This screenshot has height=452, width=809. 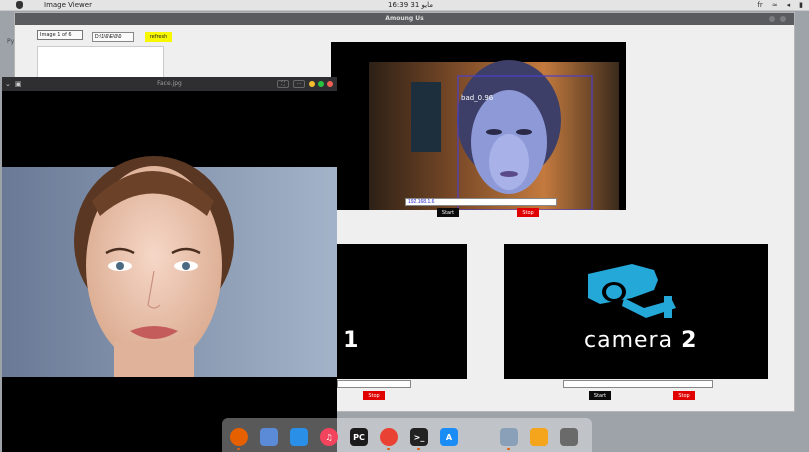 I want to click on preview-icon, so click(x=269, y=437).